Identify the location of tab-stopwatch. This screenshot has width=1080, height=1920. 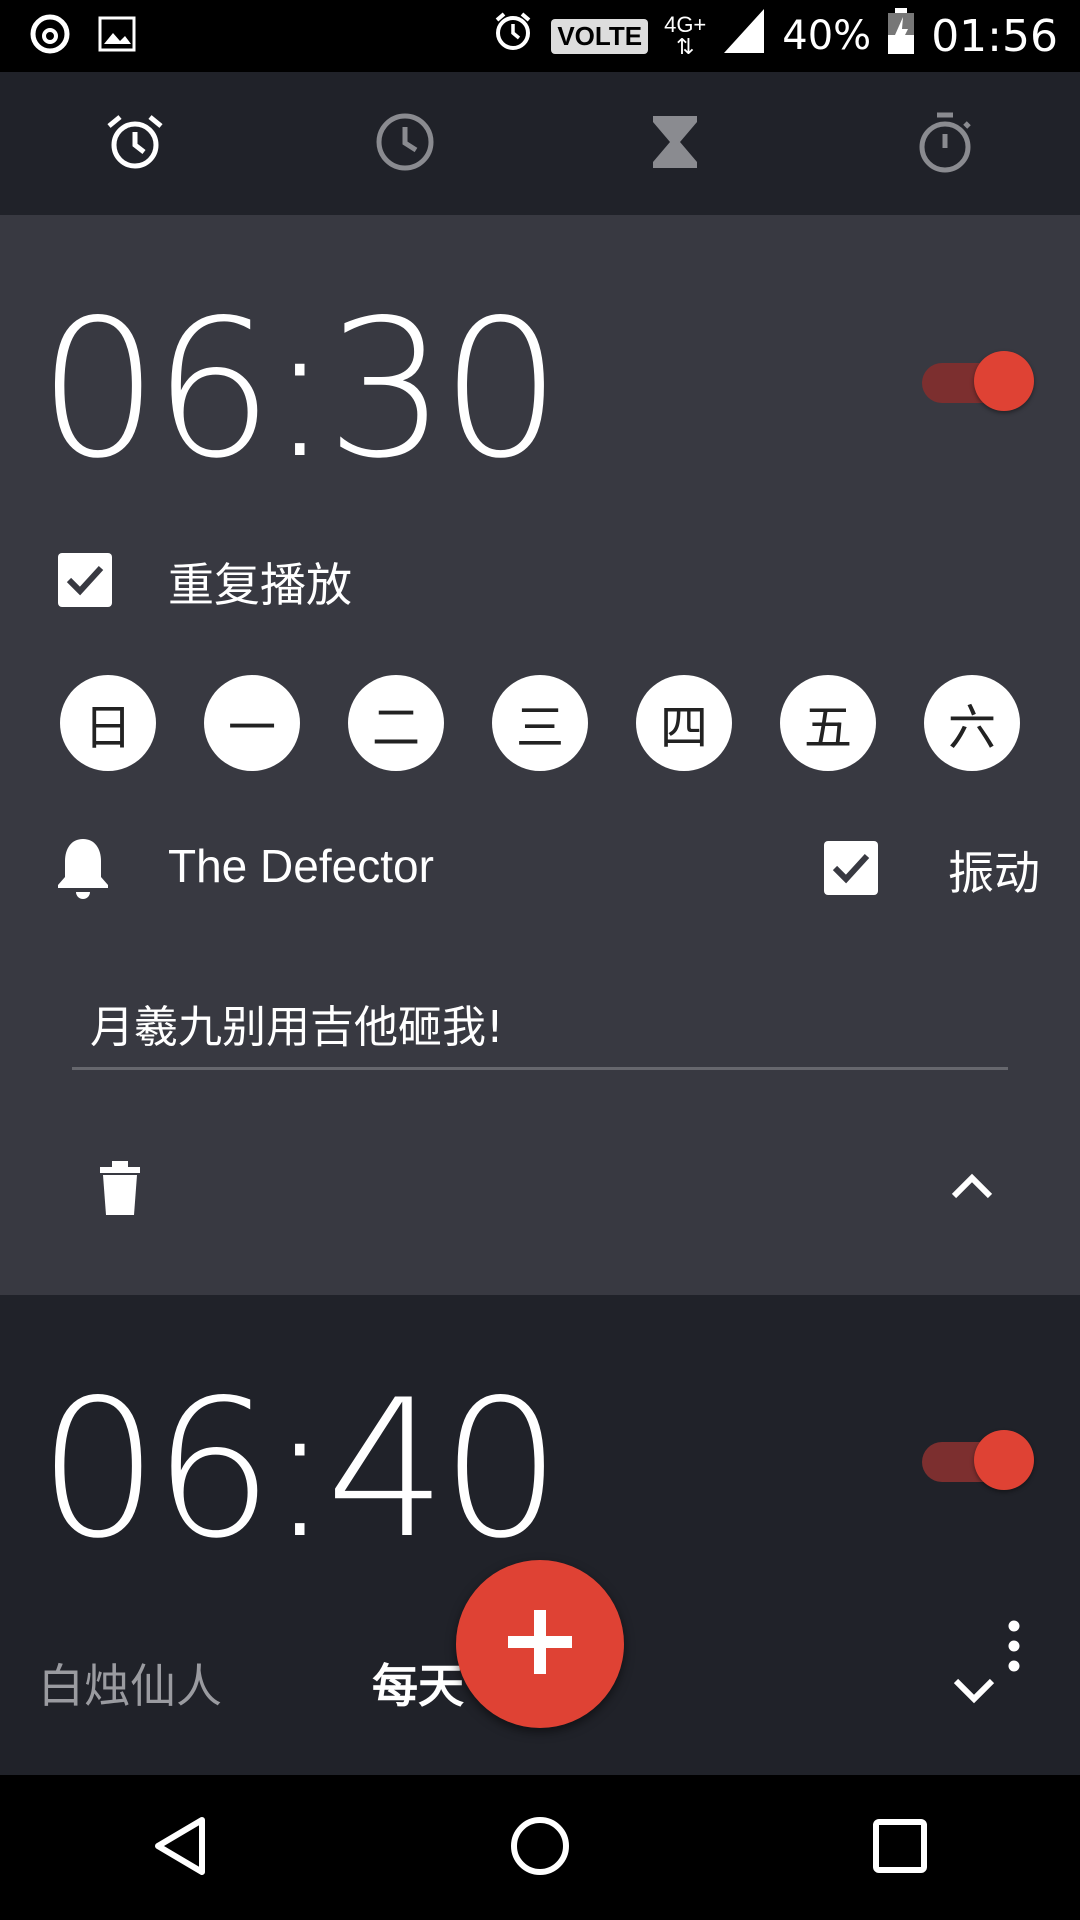
(945, 143).